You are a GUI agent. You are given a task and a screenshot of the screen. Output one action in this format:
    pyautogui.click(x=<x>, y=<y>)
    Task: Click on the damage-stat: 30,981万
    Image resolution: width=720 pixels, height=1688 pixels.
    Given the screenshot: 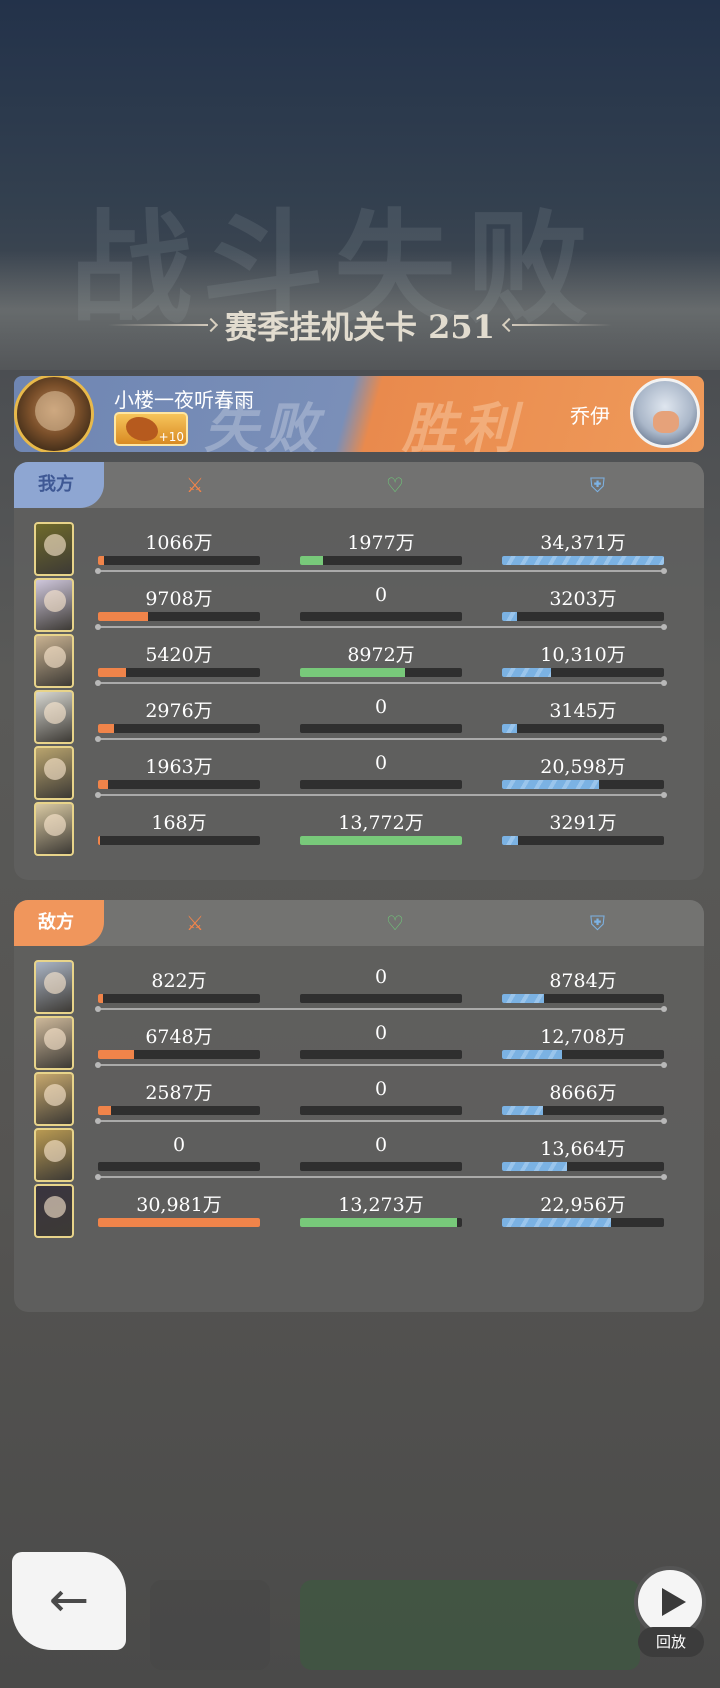 What is the action you would take?
    pyautogui.click(x=179, y=1210)
    